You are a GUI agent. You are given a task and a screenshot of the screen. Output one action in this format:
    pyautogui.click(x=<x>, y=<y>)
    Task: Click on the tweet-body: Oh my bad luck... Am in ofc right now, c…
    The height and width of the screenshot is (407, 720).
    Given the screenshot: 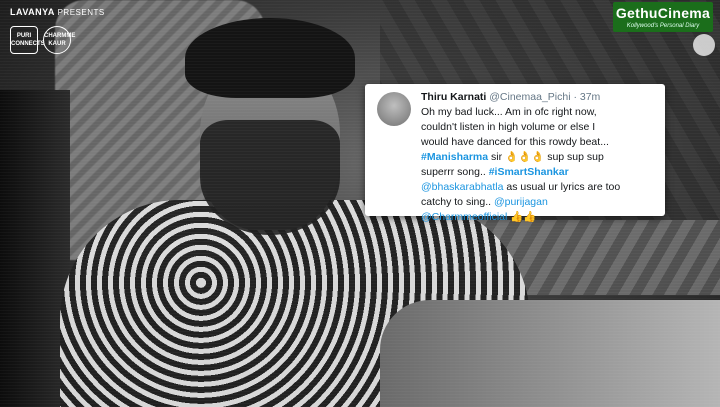 What is the action you would take?
    pyautogui.click(x=539, y=165)
    